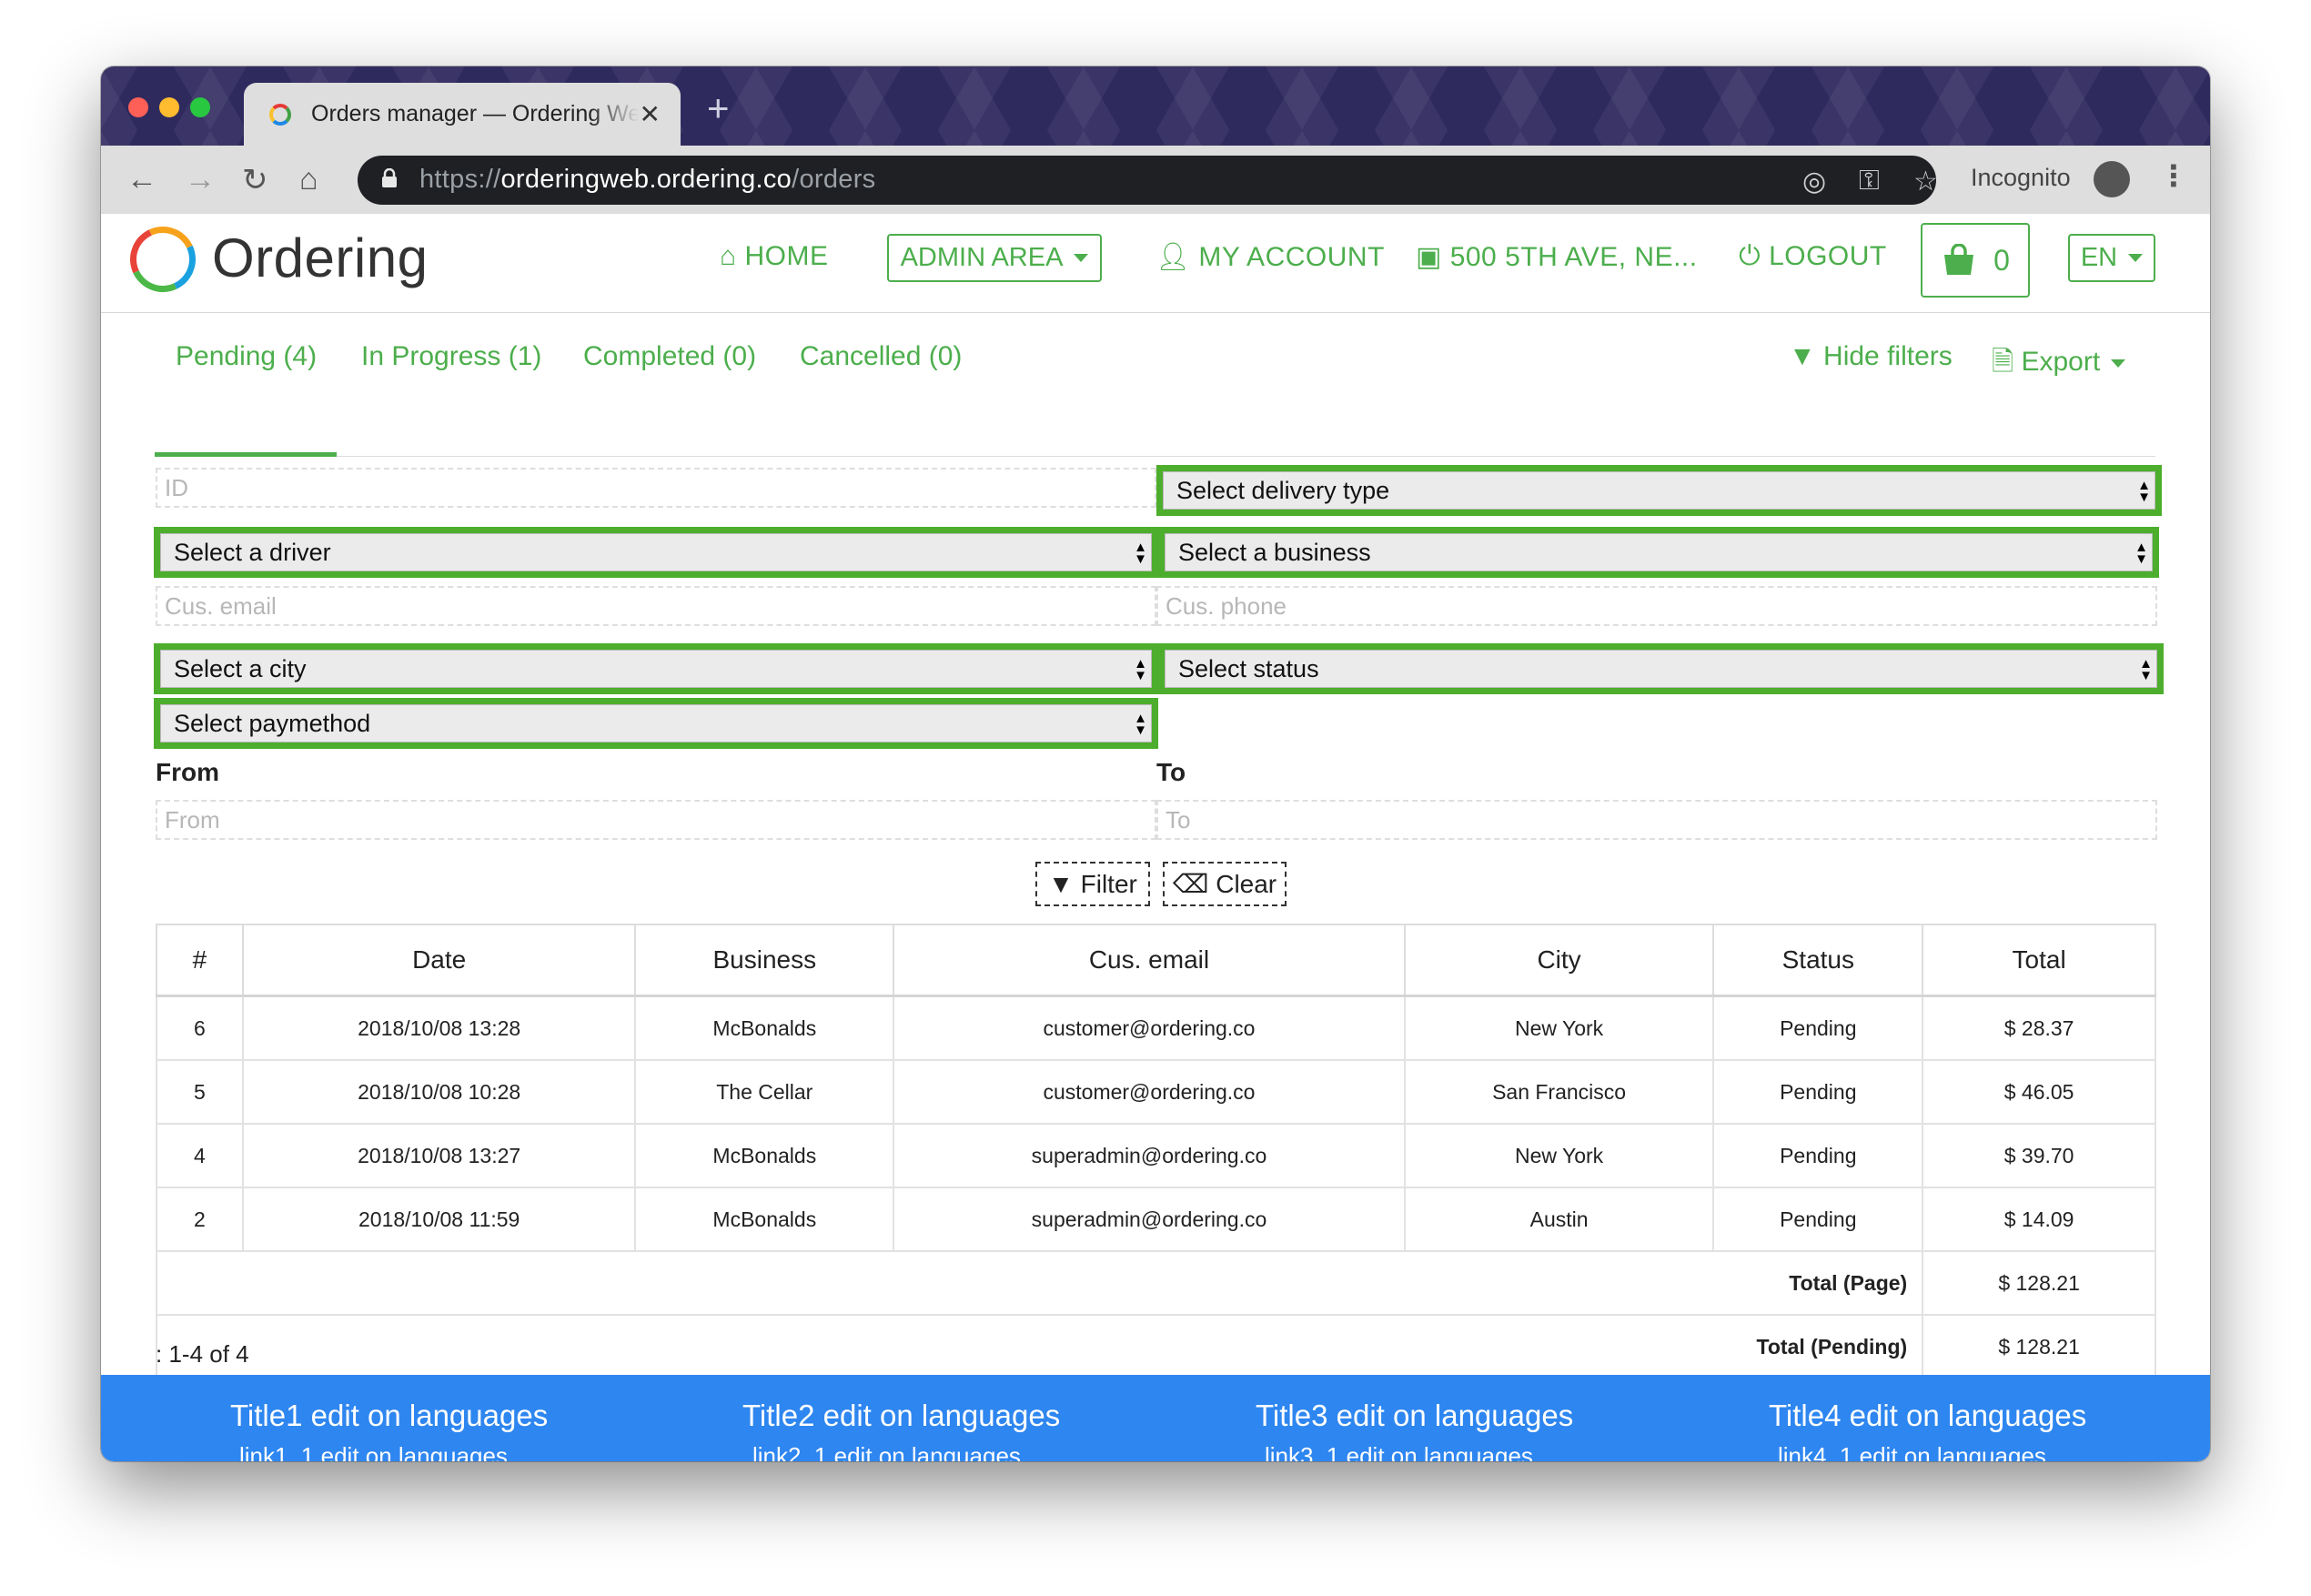  Describe the element at coordinates (1155, 1346) in the screenshot. I see `total-pending-row: Total (Pending) $ 128.21` at that location.